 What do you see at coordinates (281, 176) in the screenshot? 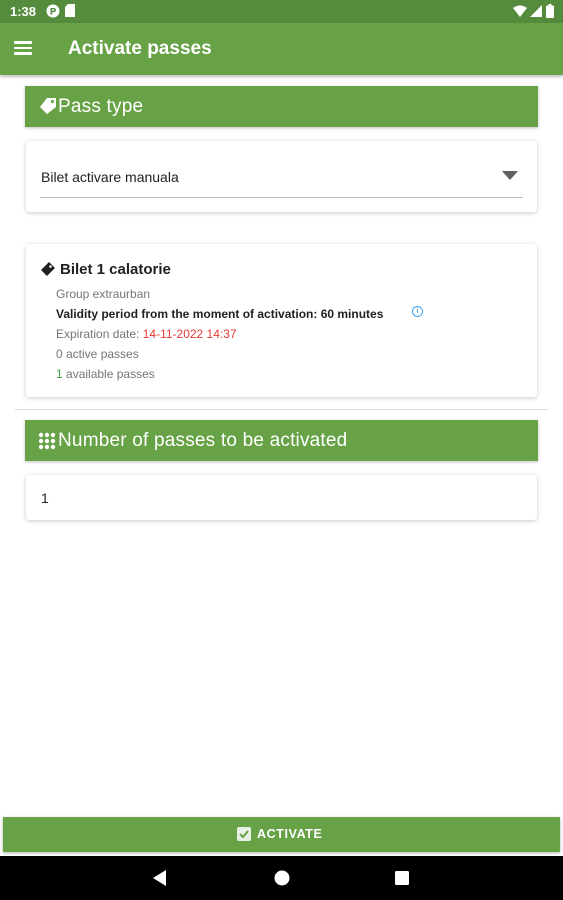
I see `pass-type-dropdown: Bilet activare manuala` at bounding box center [281, 176].